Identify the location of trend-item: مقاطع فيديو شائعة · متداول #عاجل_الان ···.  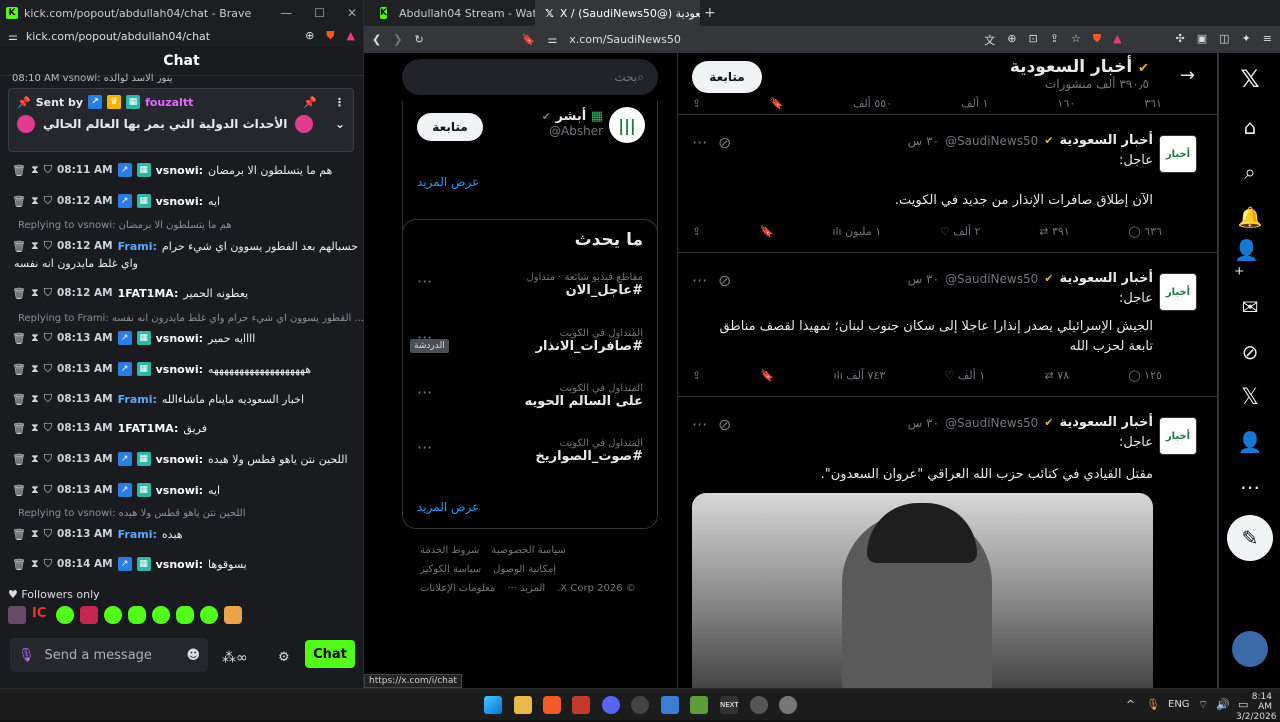
(530, 285).